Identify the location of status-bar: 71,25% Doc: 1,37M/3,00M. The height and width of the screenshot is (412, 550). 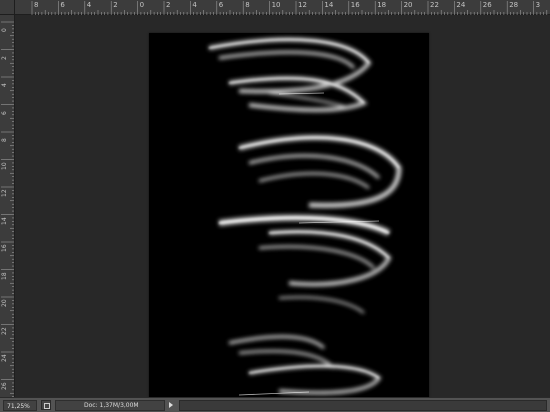
(275, 404).